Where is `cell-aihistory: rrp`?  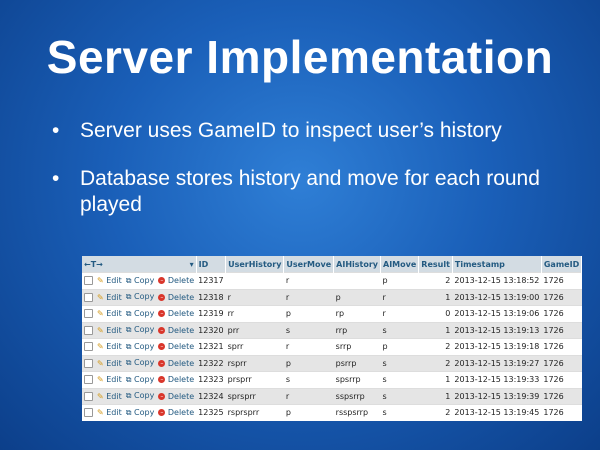
cell-aihistory: rrp is located at coordinates (357, 330).